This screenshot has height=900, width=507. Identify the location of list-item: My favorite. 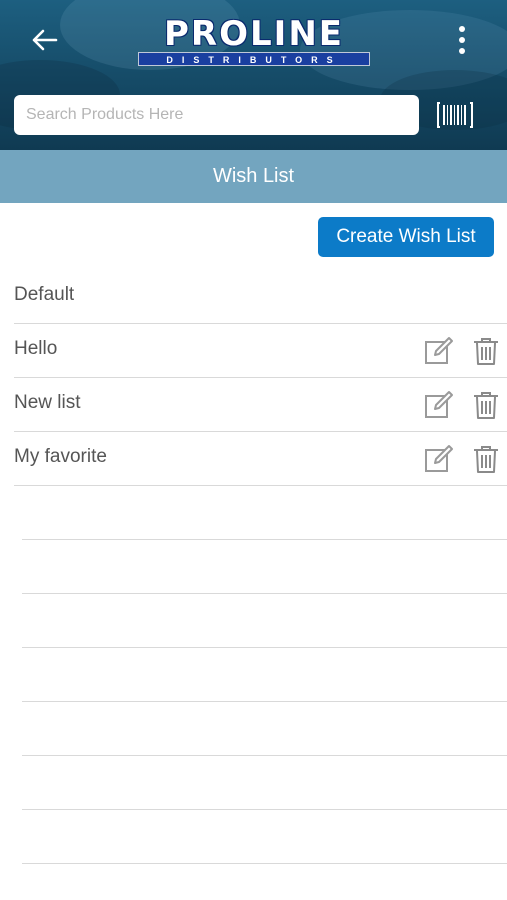
(260, 459).